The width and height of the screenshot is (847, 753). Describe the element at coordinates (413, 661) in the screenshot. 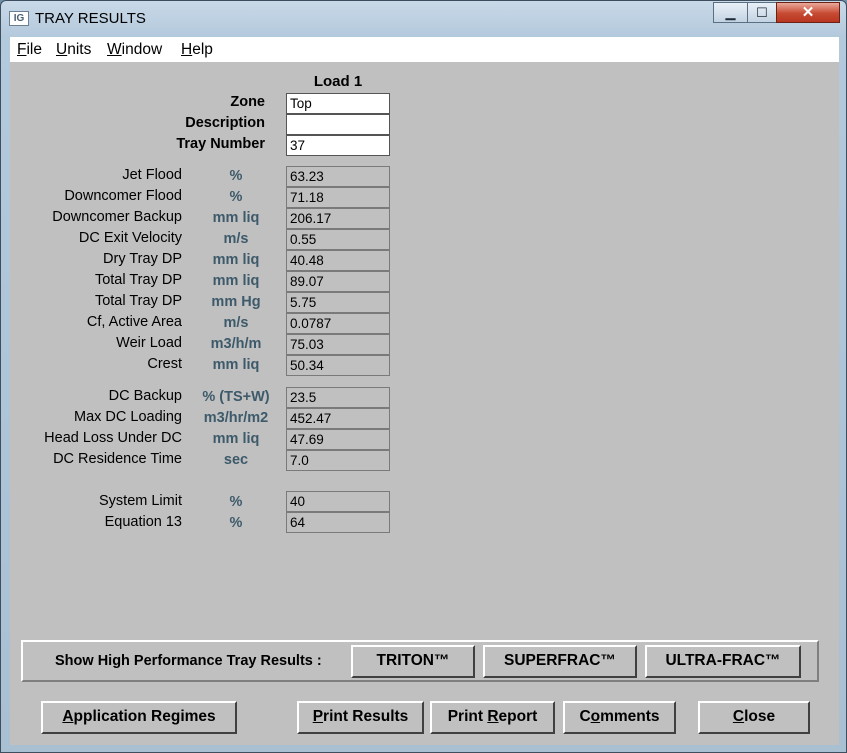

I see `triton-button: TRITON™` at that location.